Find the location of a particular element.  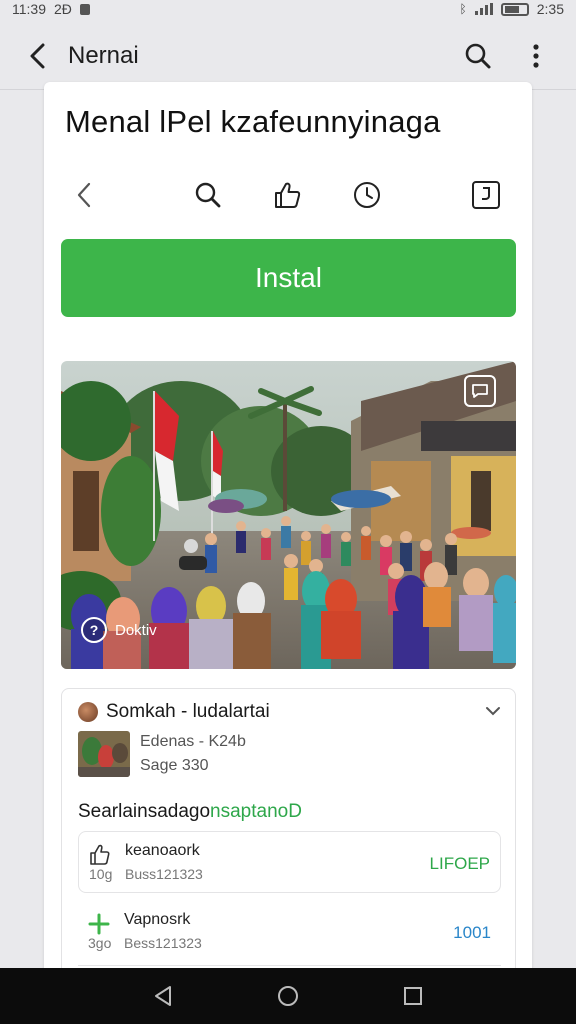

avatar is located at coordinates (88, 712).